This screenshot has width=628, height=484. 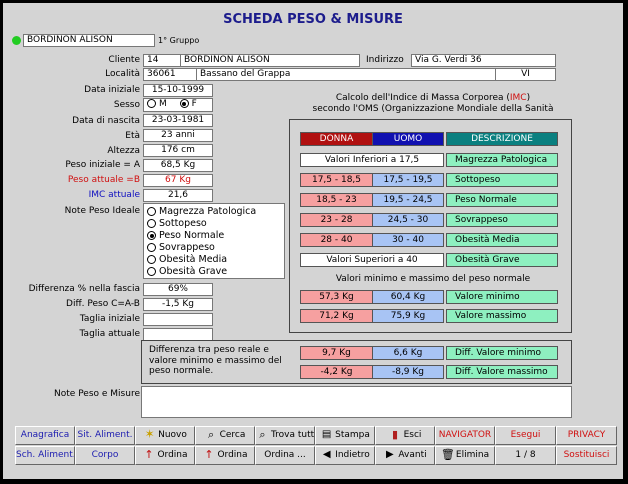 What do you see at coordinates (408, 372) in the screenshot?
I see `diff-1-uomo: -8,9 Kg` at bounding box center [408, 372].